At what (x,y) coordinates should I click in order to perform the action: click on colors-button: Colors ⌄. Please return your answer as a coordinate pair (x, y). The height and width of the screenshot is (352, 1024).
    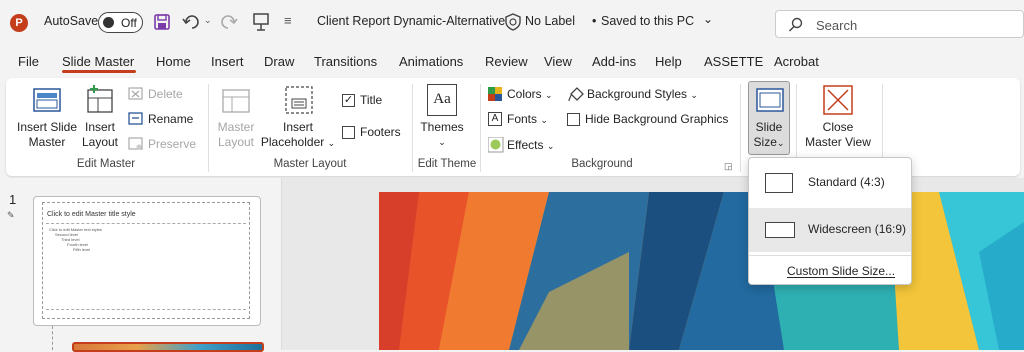
    Looking at the image, I should click on (530, 94).